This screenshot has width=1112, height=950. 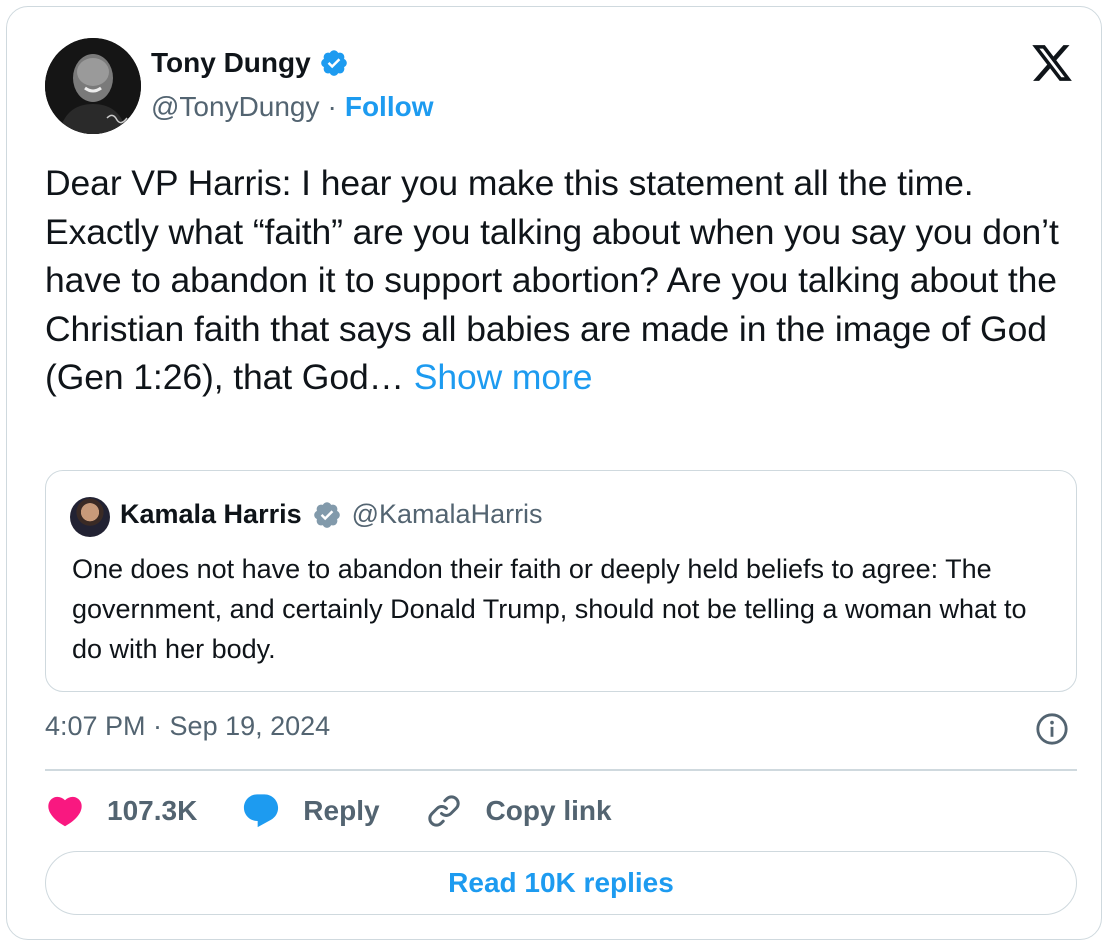 What do you see at coordinates (341, 810) in the screenshot?
I see `reply-label: Reply` at bounding box center [341, 810].